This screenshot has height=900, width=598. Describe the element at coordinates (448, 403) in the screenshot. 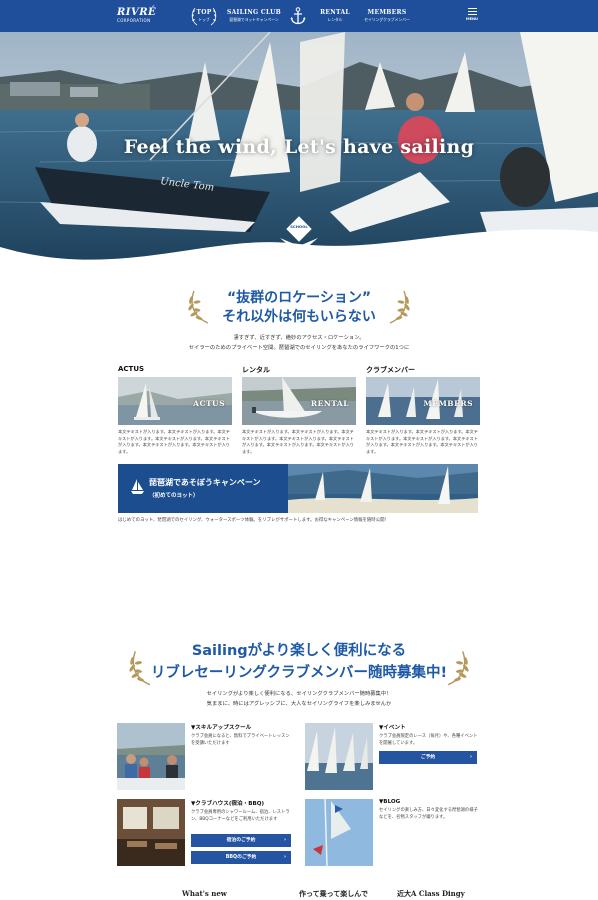

I see `card-image-label: MEMBERS` at that location.